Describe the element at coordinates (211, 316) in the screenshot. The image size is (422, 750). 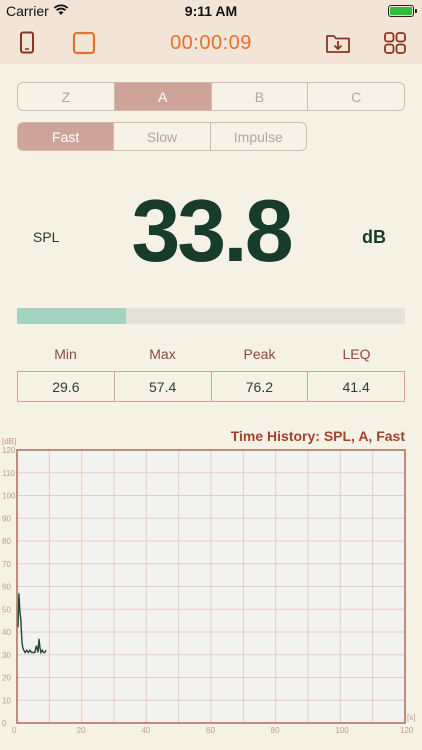
I see `level-meter` at that location.